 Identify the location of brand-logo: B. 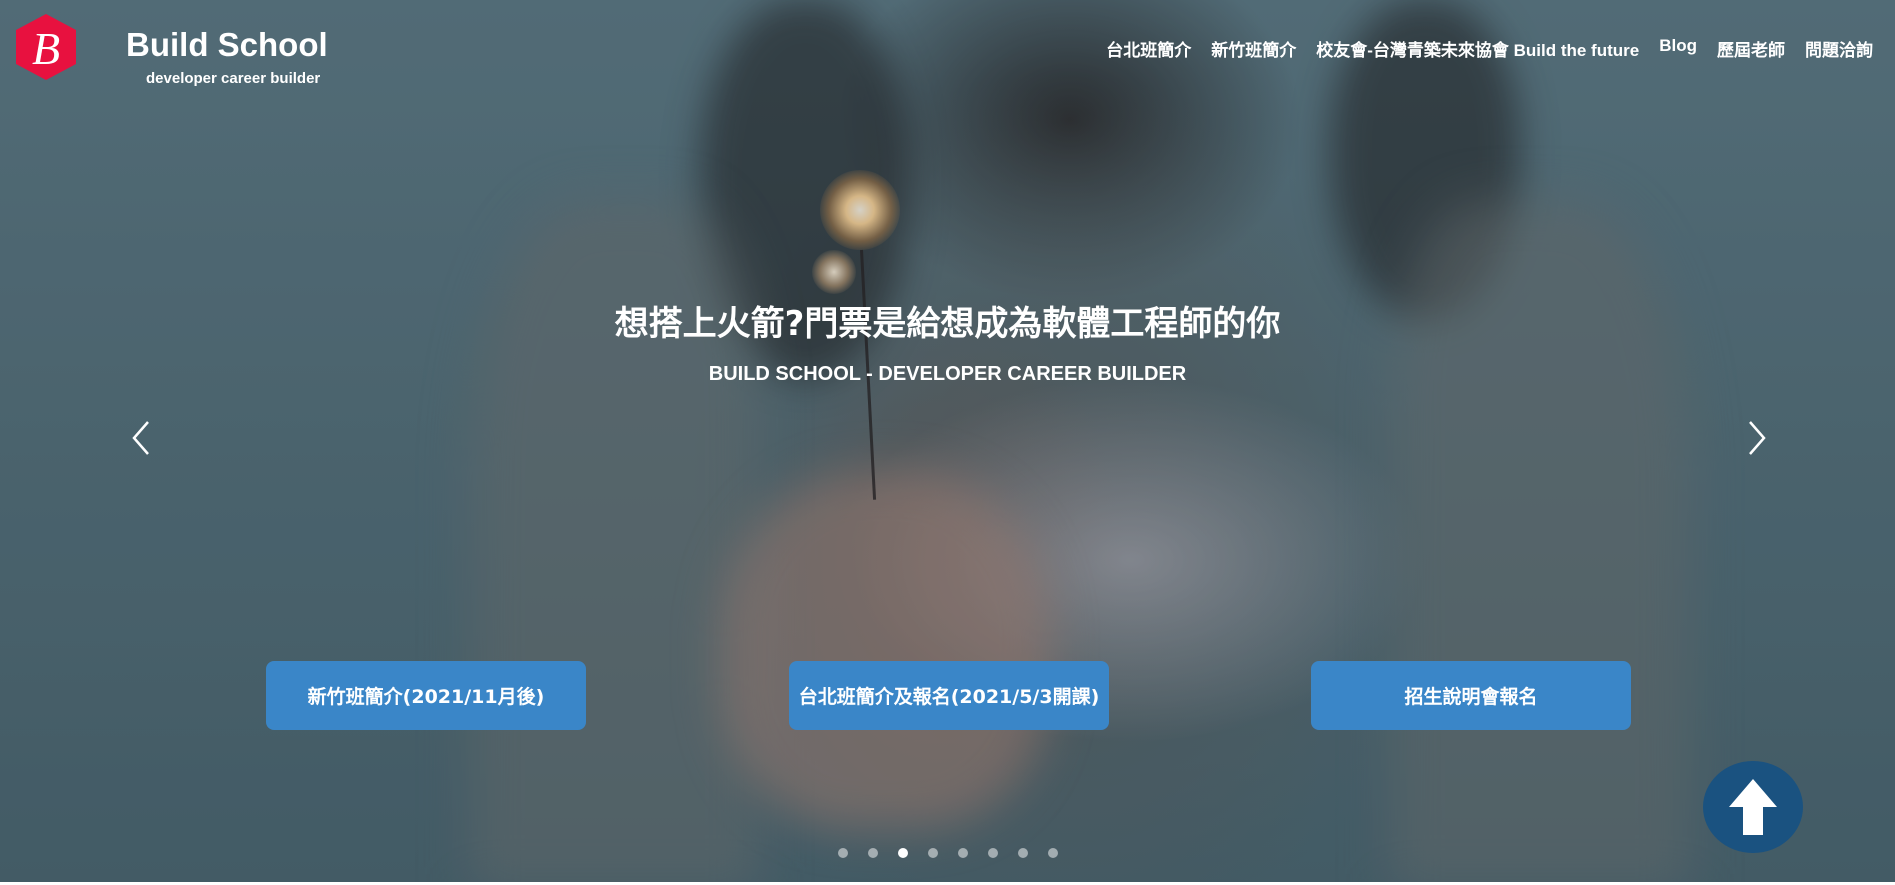
(46, 47).